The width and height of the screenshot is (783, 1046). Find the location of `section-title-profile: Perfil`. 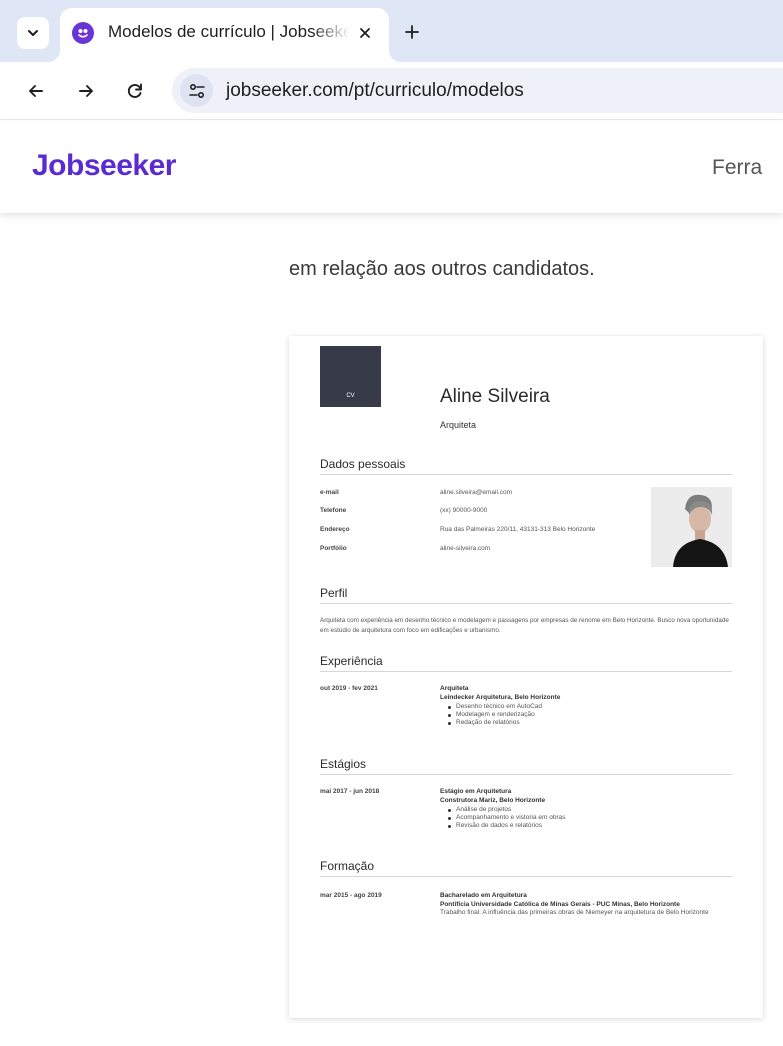

section-title-profile: Perfil is located at coordinates (334, 593).